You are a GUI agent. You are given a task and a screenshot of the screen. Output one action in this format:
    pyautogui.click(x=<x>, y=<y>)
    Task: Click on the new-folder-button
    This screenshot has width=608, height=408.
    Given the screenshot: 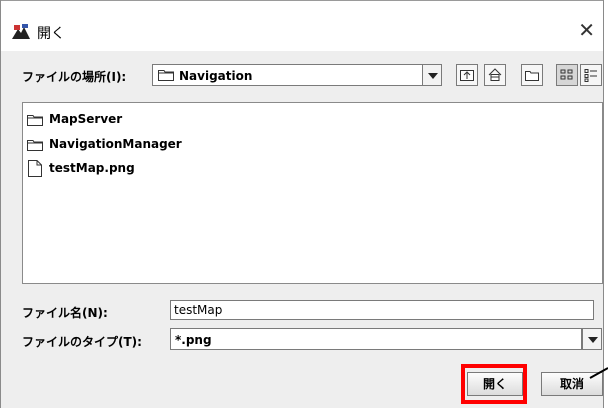 What is the action you would take?
    pyautogui.click(x=532, y=75)
    